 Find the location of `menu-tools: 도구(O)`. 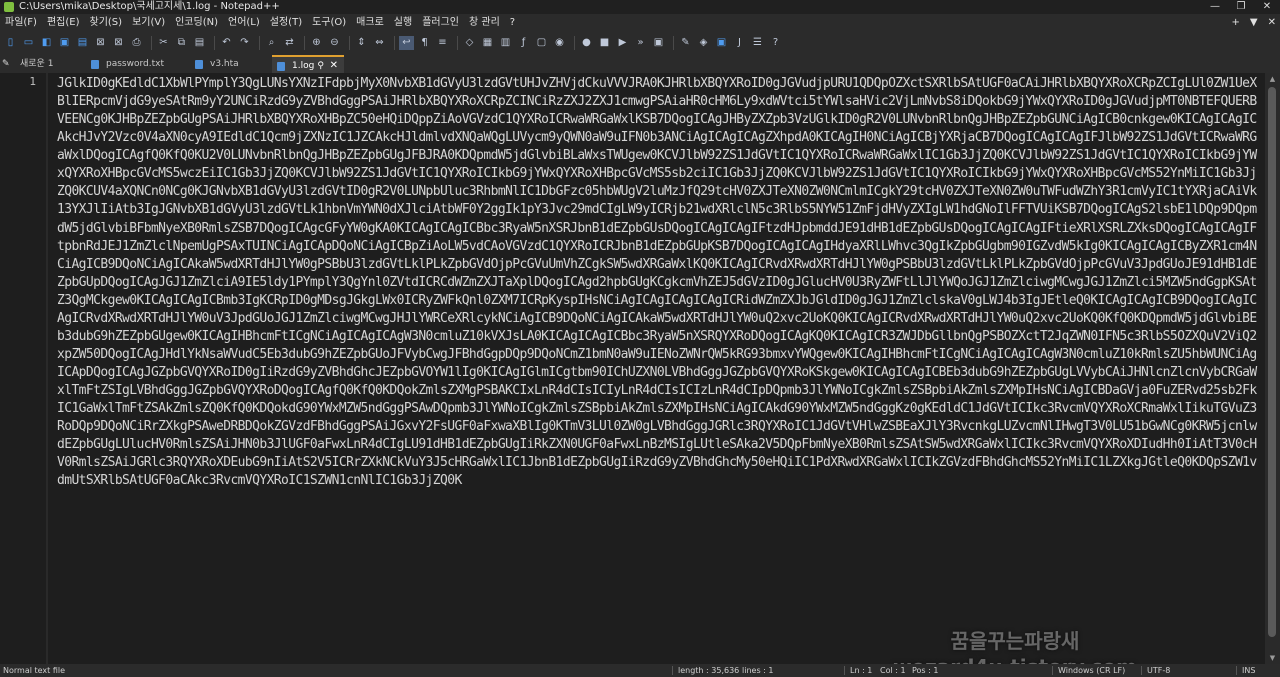

menu-tools: 도구(O) is located at coordinates (329, 23).